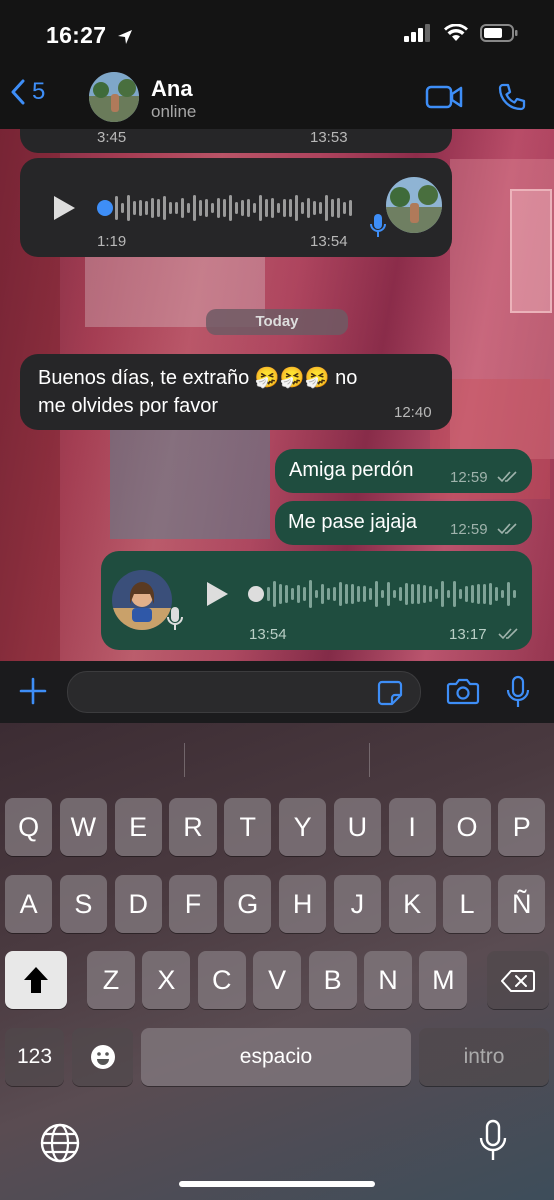  Describe the element at coordinates (236, 141) in the screenshot. I see `partial-voice-message: 3:45 13:53` at that location.